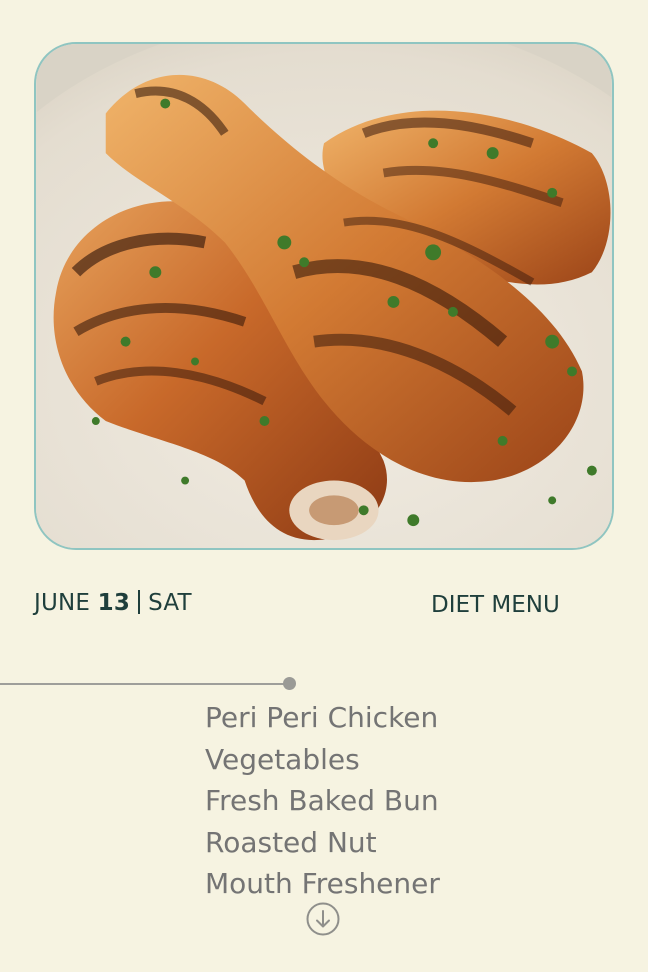  I want to click on date-label: JUNE 13 SAT, so click(113, 603).